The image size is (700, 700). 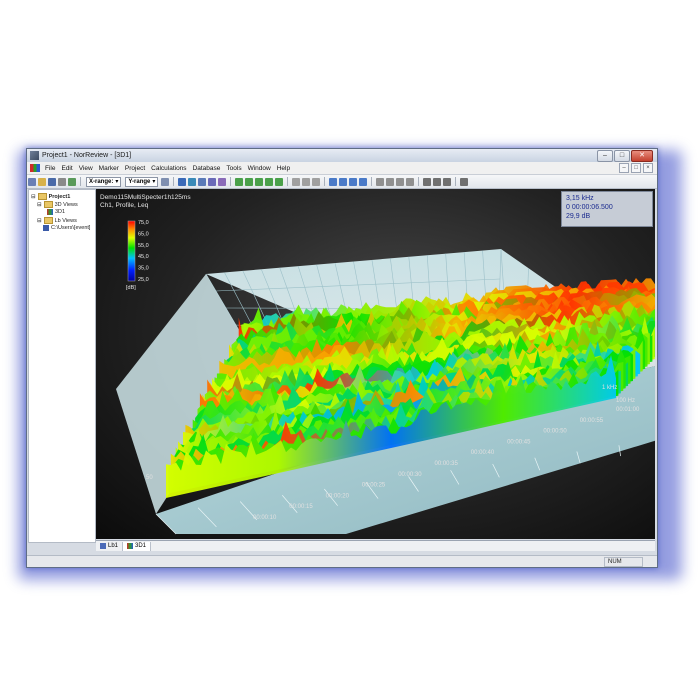 I want to click on tree-item-3d1: 3D1, so click(x=56, y=212).